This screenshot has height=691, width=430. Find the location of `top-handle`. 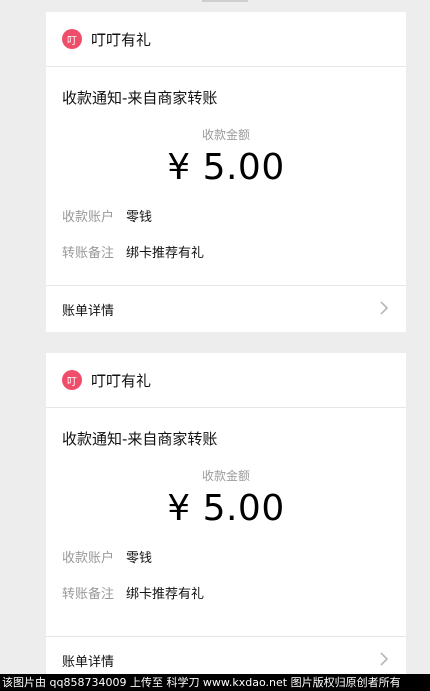

top-handle is located at coordinates (225, 1).